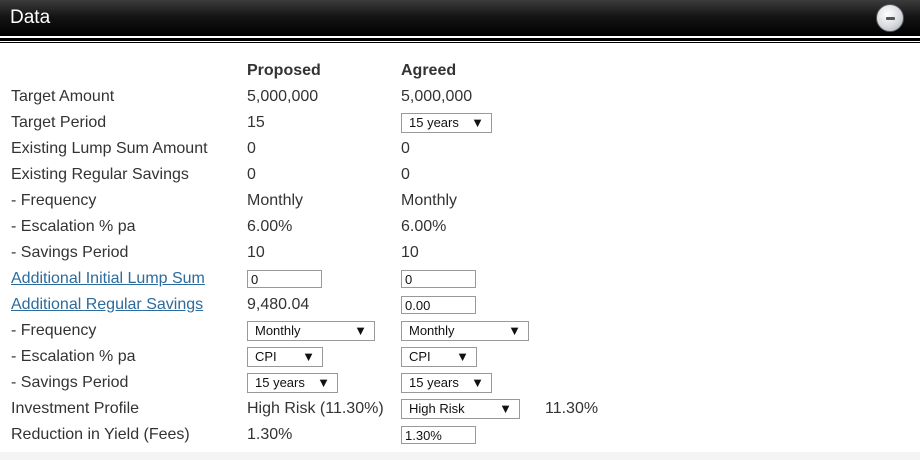  Describe the element at coordinates (63, 96) in the screenshot. I see `label-target-amount: Target Amount` at that location.